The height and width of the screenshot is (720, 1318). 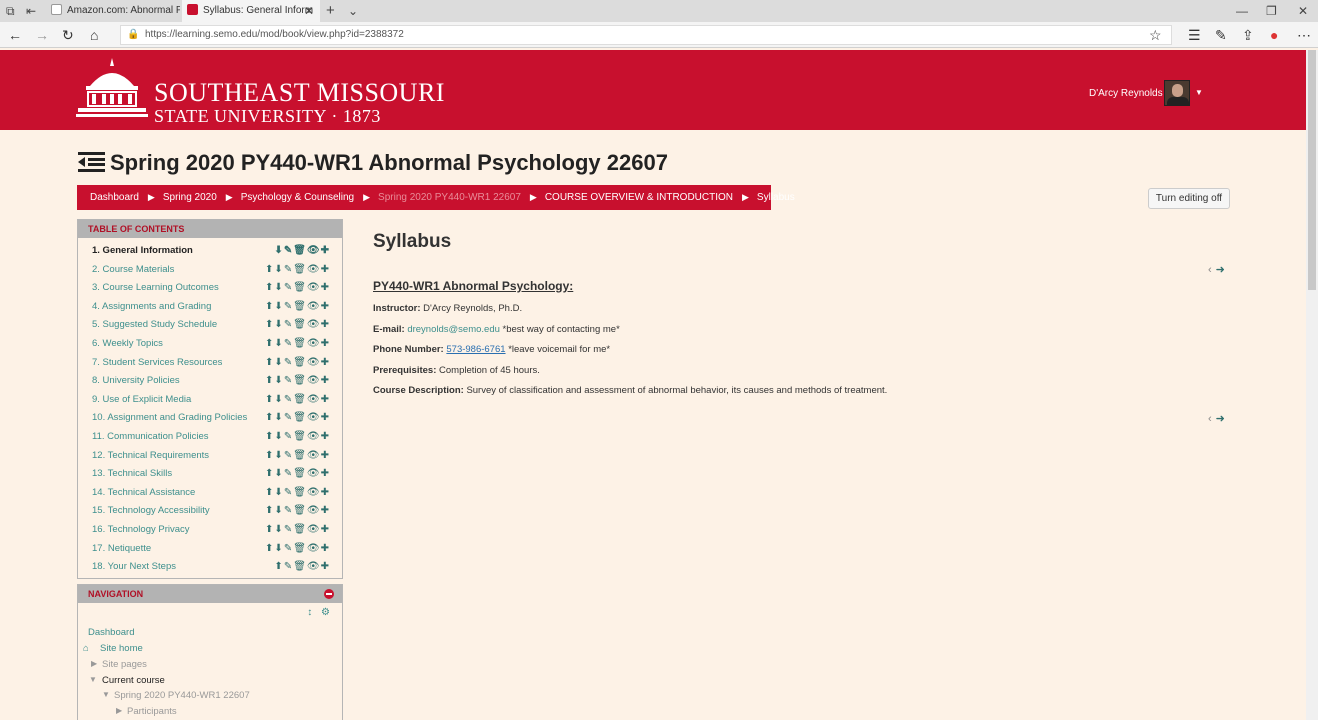 What do you see at coordinates (152, 711) in the screenshot?
I see `nav-participants: Participants` at bounding box center [152, 711].